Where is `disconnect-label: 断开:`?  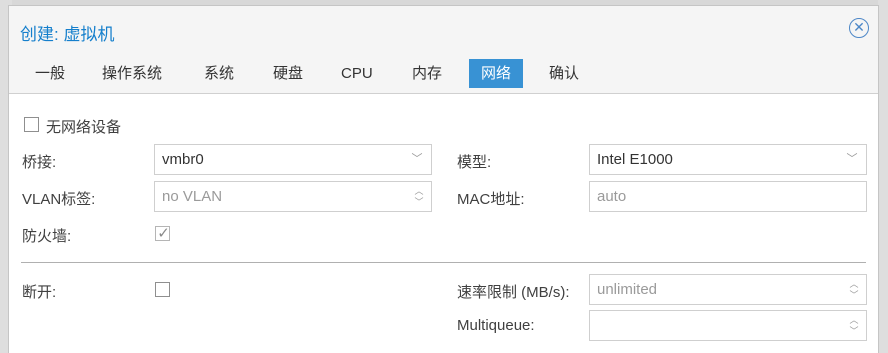 disconnect-label: 断开: is located at coordinates (39, 292).